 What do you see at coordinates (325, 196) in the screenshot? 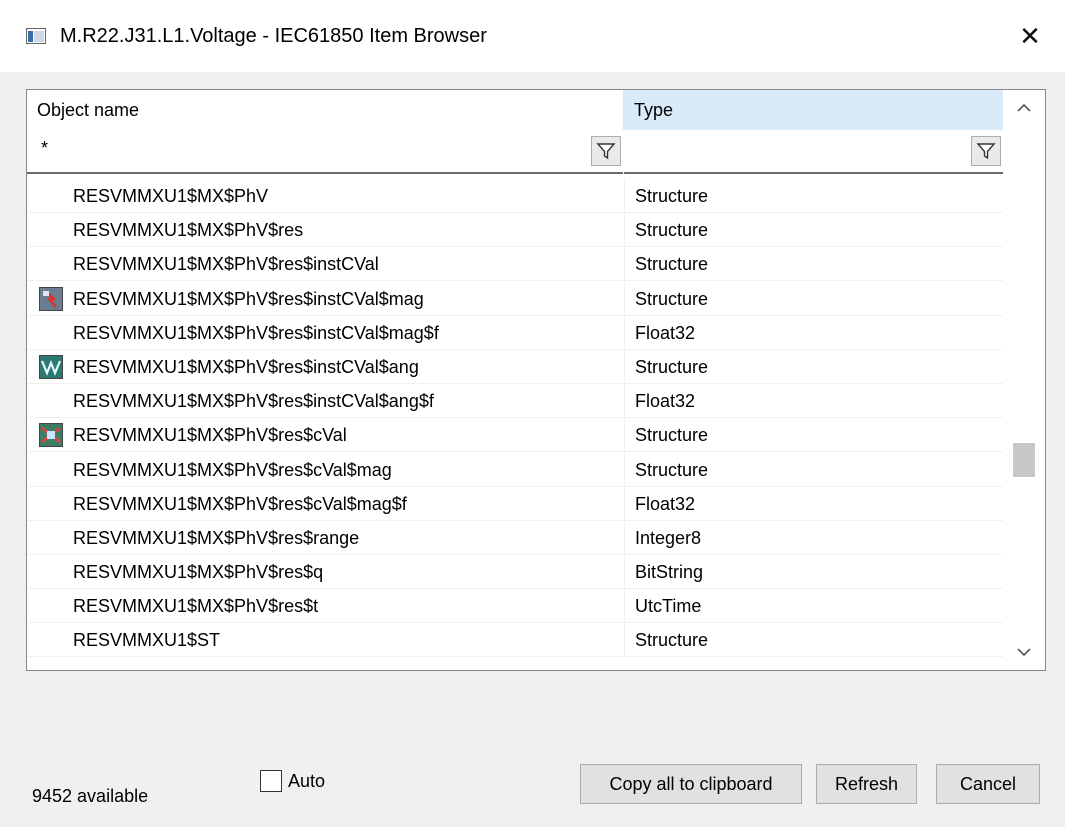
I see `object-name-cell: RESVMMXU1$MX$PhV` at bounding box center [325, 196].